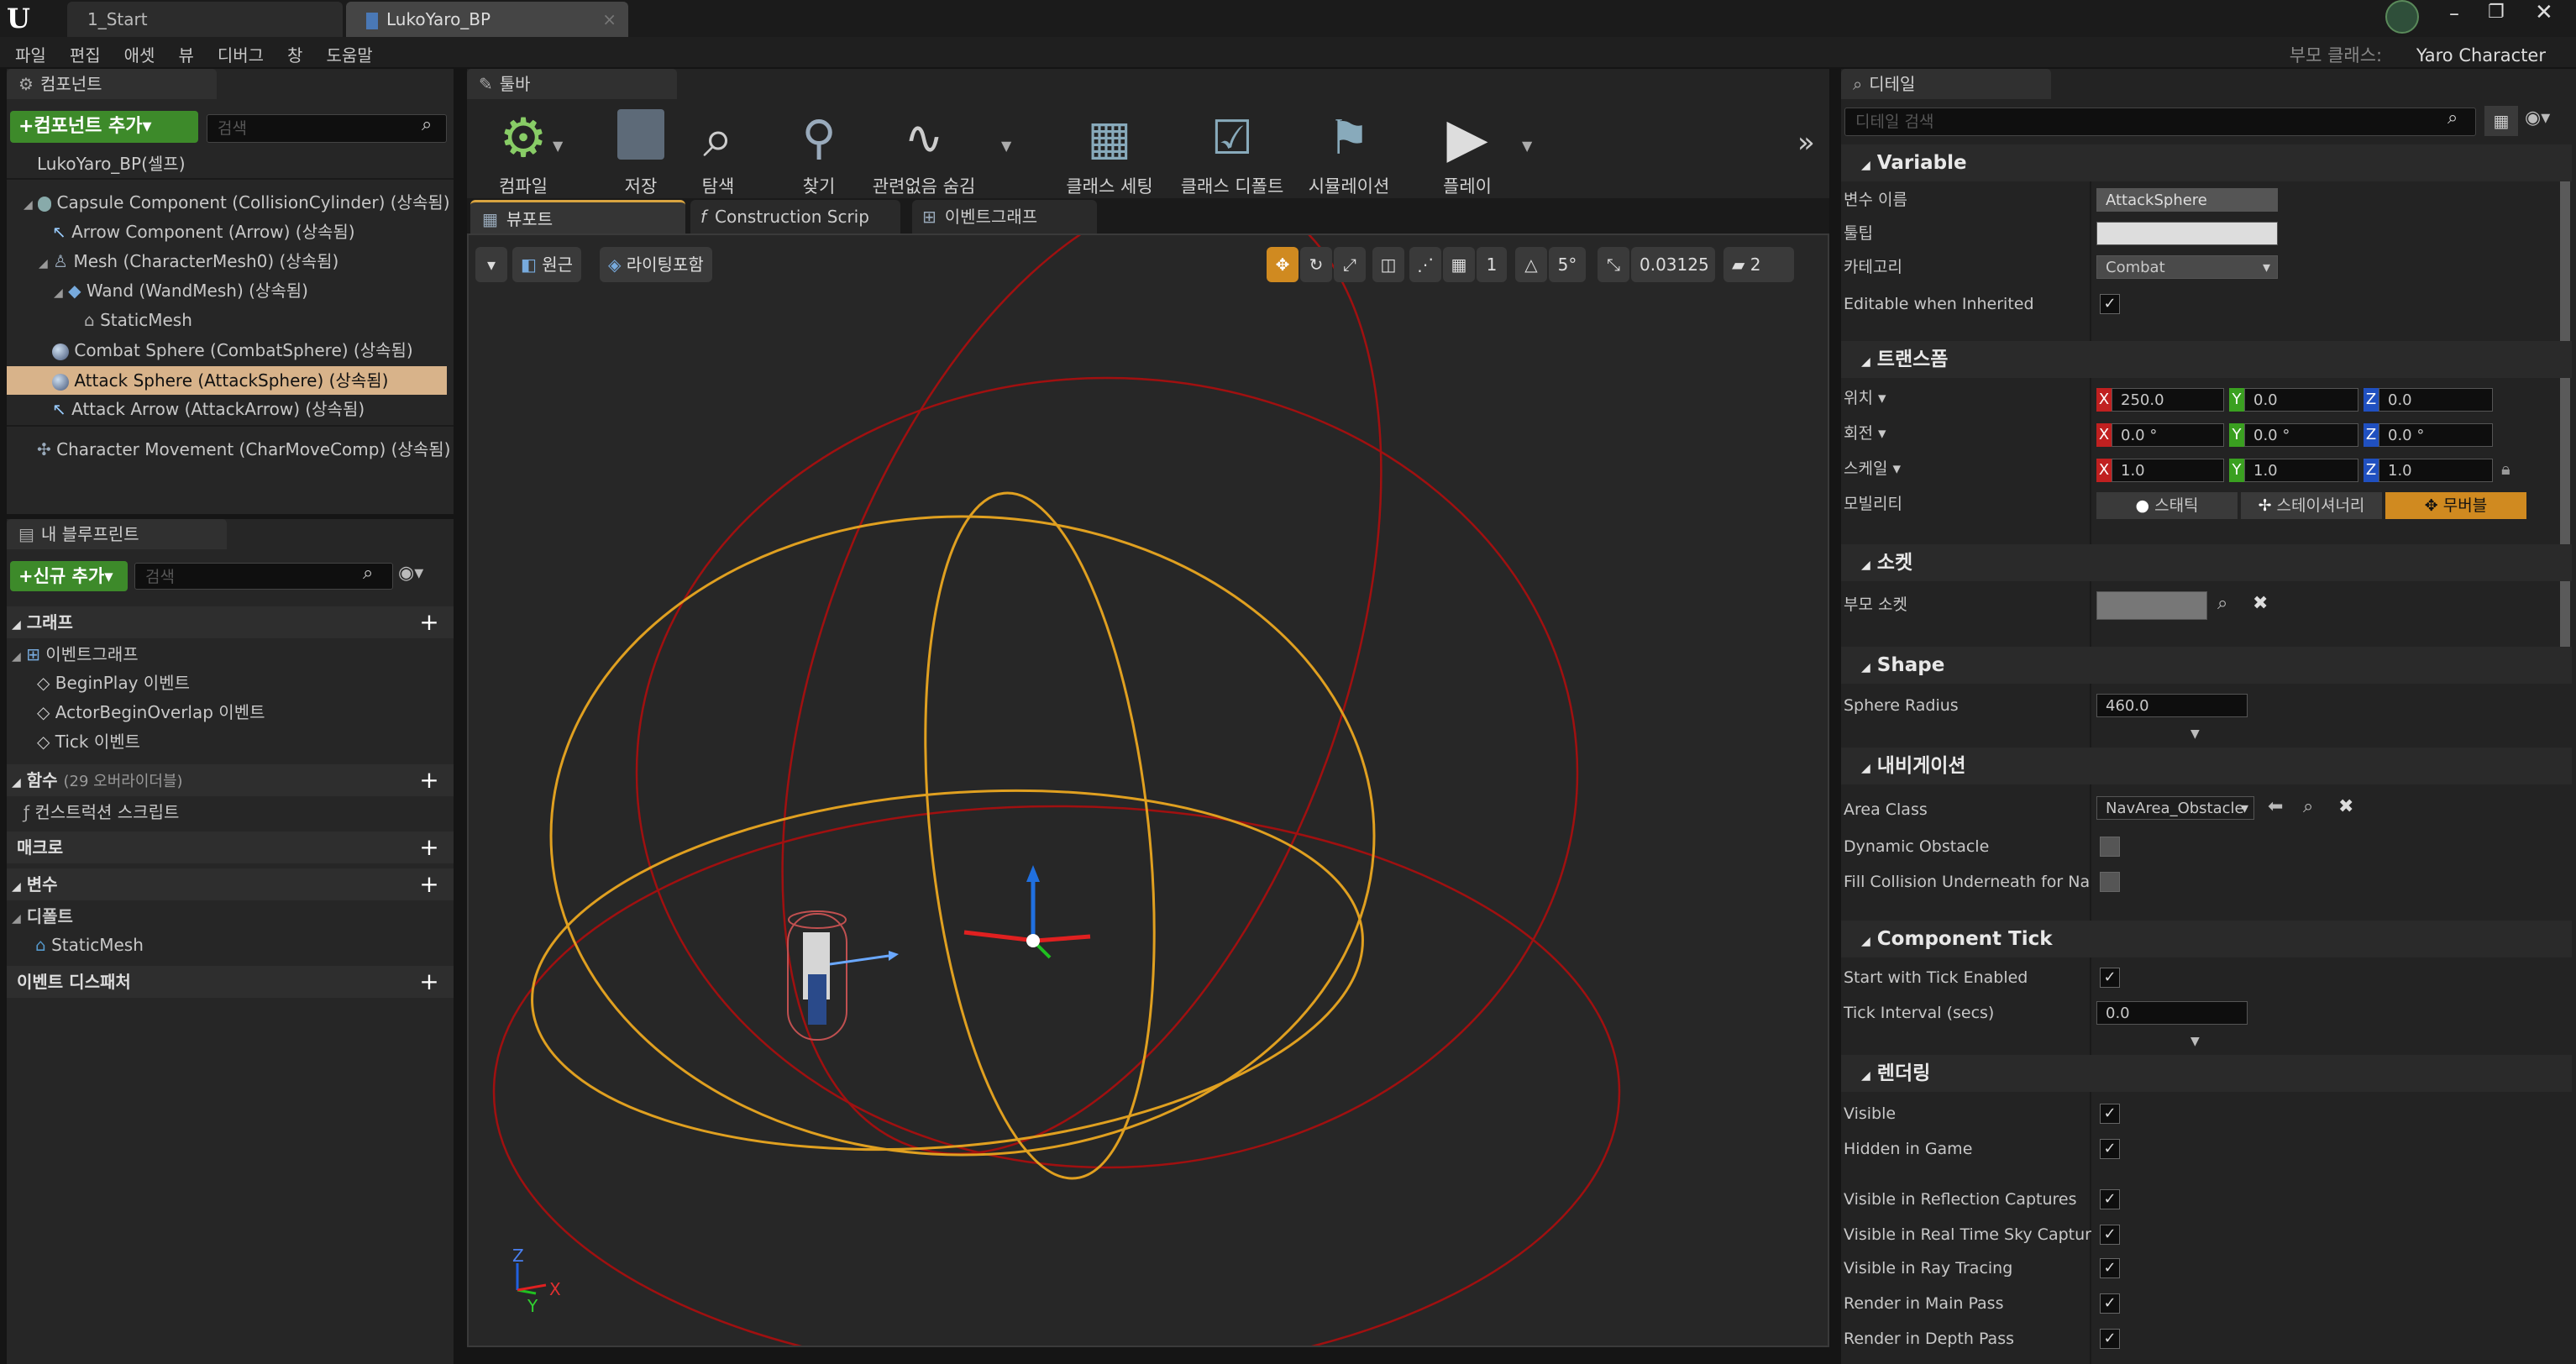 The height and width of the screenshot is (1364, 2576). What do you see at coordinates (230, 780) in the screenshot?
I see `functions-section: ◢ 함수 (29 오버라이더블)` at bounding box center [230, 780].